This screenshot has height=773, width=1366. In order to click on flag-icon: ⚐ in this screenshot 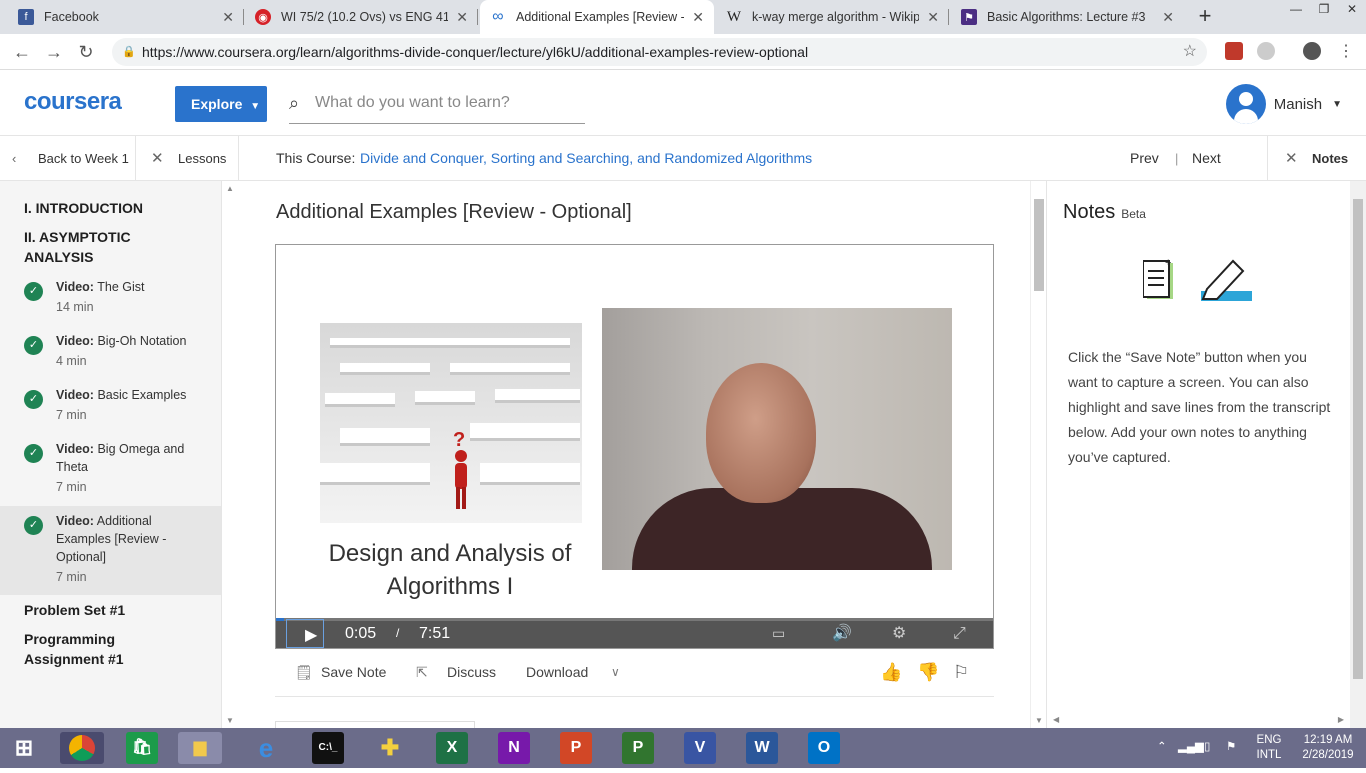, I will do `click(961, 672)`.